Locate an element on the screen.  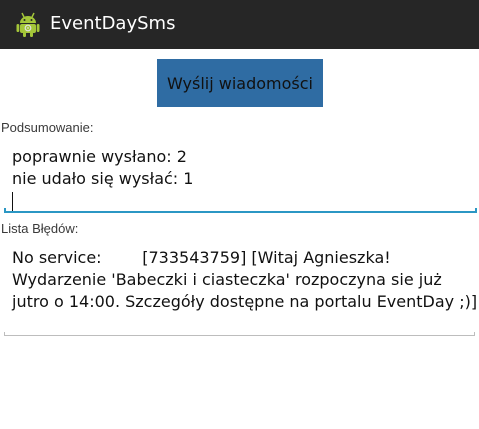
summary-field-underline is located at coordinates (240, 210).